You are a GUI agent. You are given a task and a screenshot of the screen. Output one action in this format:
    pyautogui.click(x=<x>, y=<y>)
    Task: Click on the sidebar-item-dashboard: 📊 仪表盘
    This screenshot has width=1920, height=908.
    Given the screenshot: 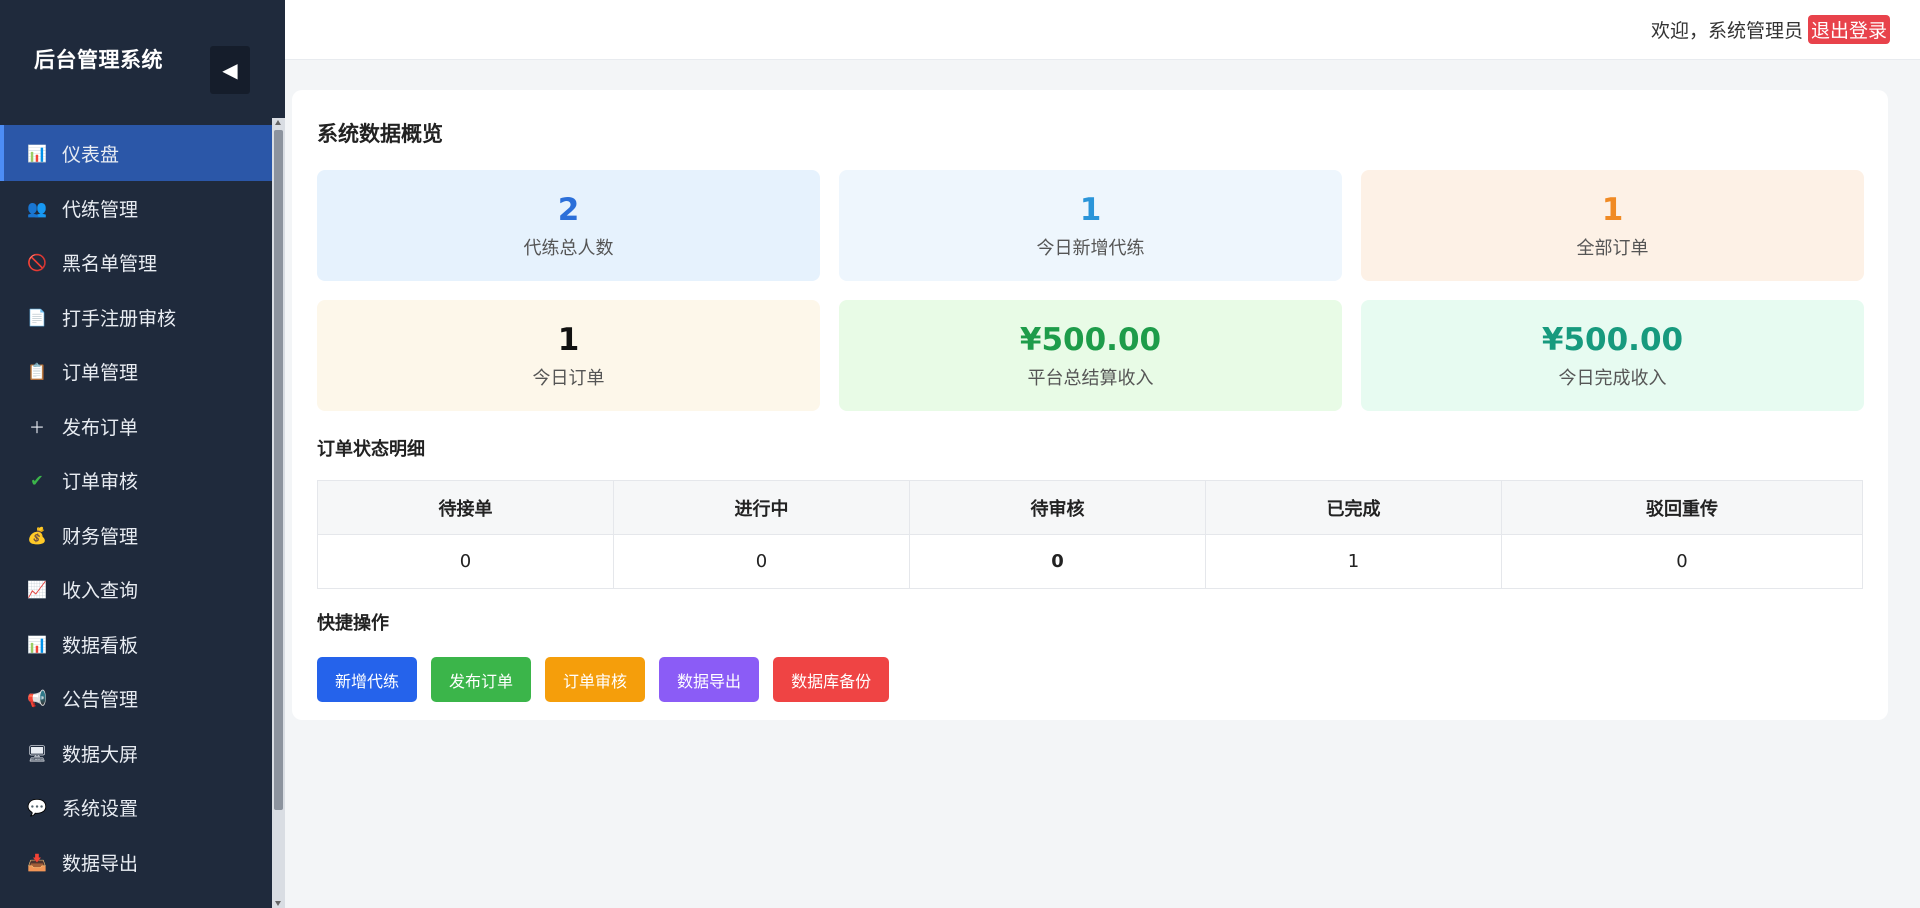 What is the action you would take?
    pyautogui.click(x=136, y=153)
    